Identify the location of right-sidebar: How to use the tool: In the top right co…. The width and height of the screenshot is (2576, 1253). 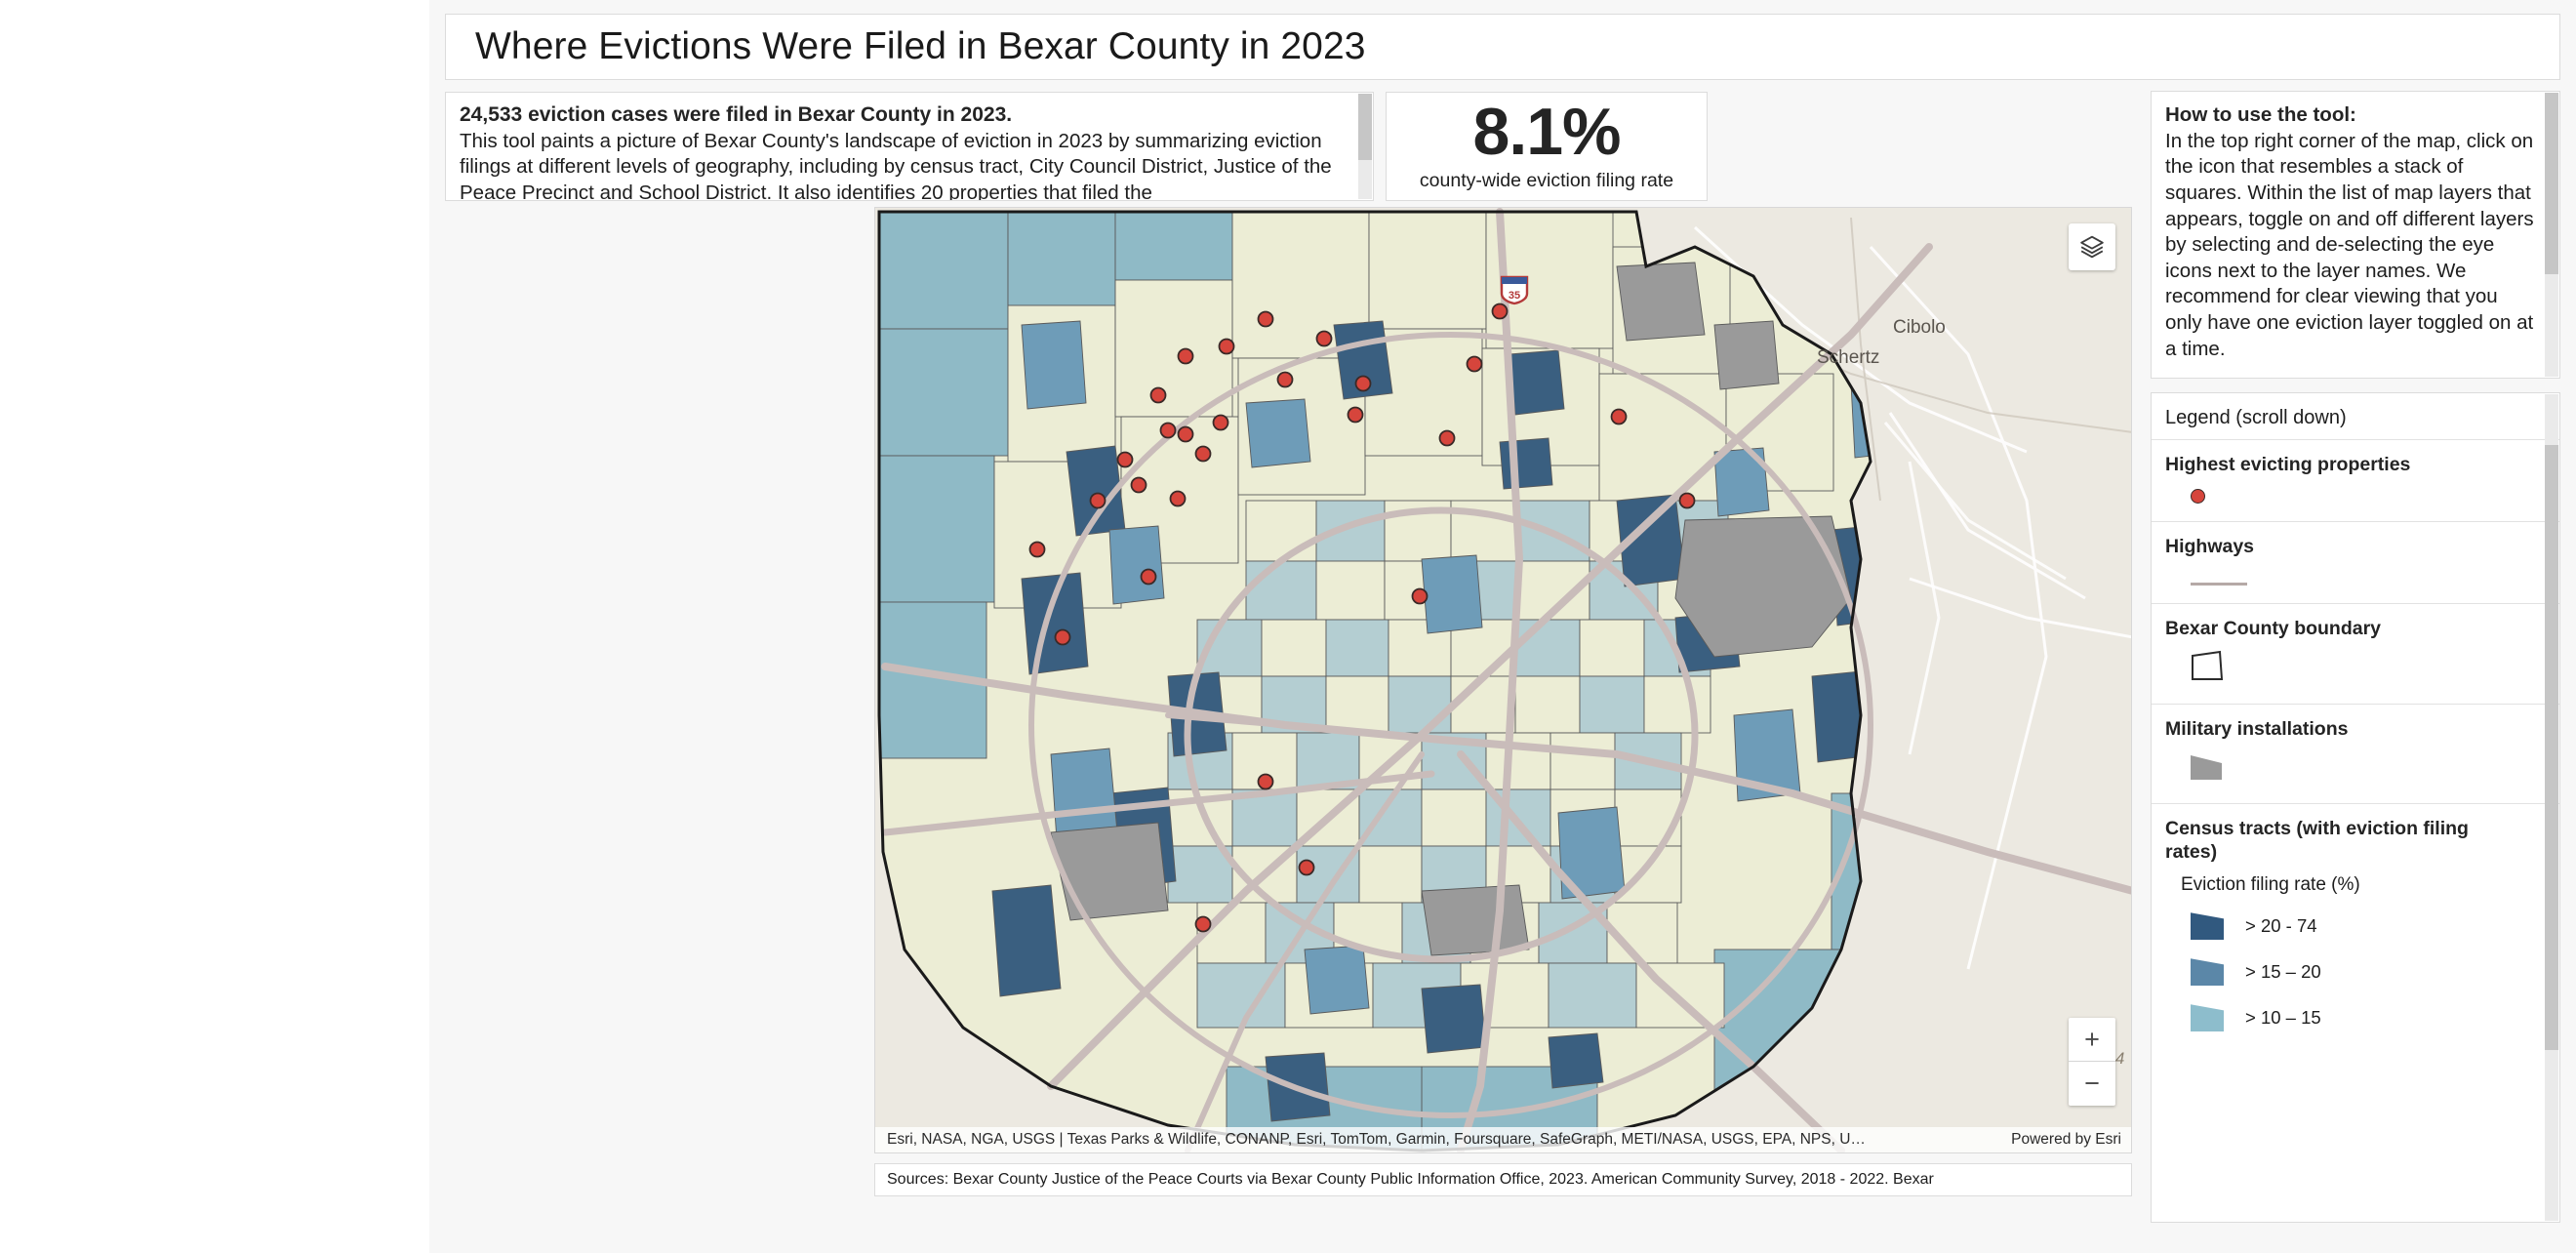
(2355, 657).